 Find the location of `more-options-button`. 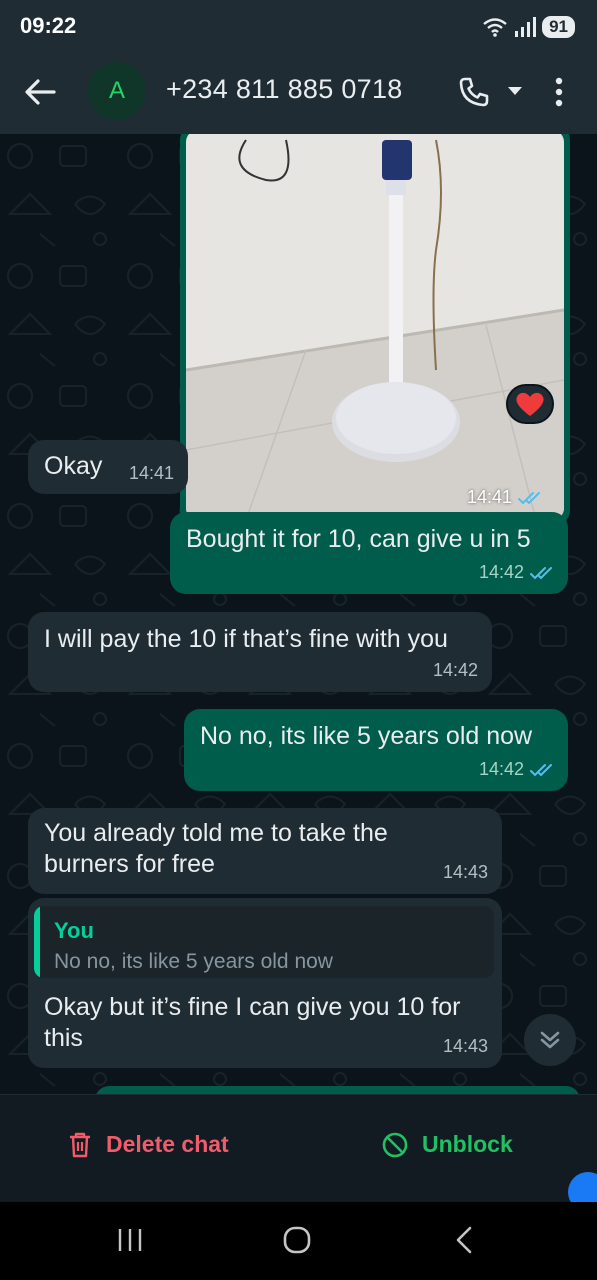

more-options-button is located at coordinates (559, 92).